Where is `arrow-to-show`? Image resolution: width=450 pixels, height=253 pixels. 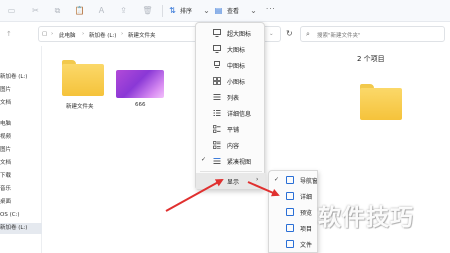
arrow-to-show is located at coordinates (194, 195).